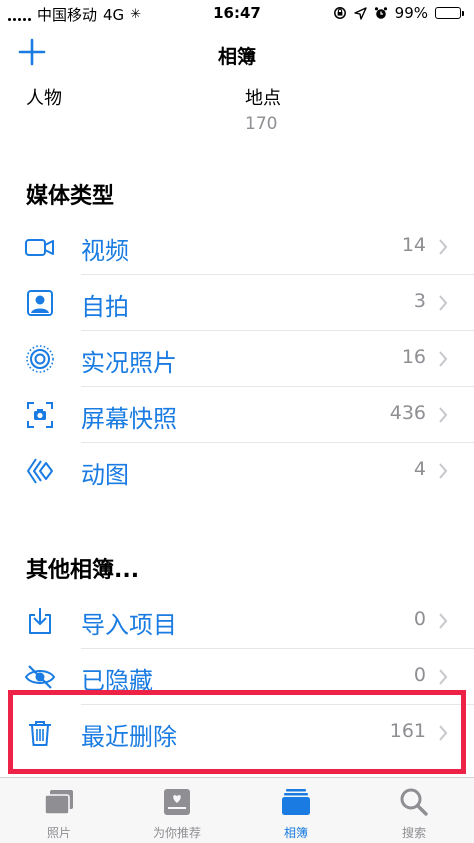 Image resolution: width=474 pixels, height=843 pixels. I want to click on album-row-recently-deleted: 最近删除 161, so click(237, 733).